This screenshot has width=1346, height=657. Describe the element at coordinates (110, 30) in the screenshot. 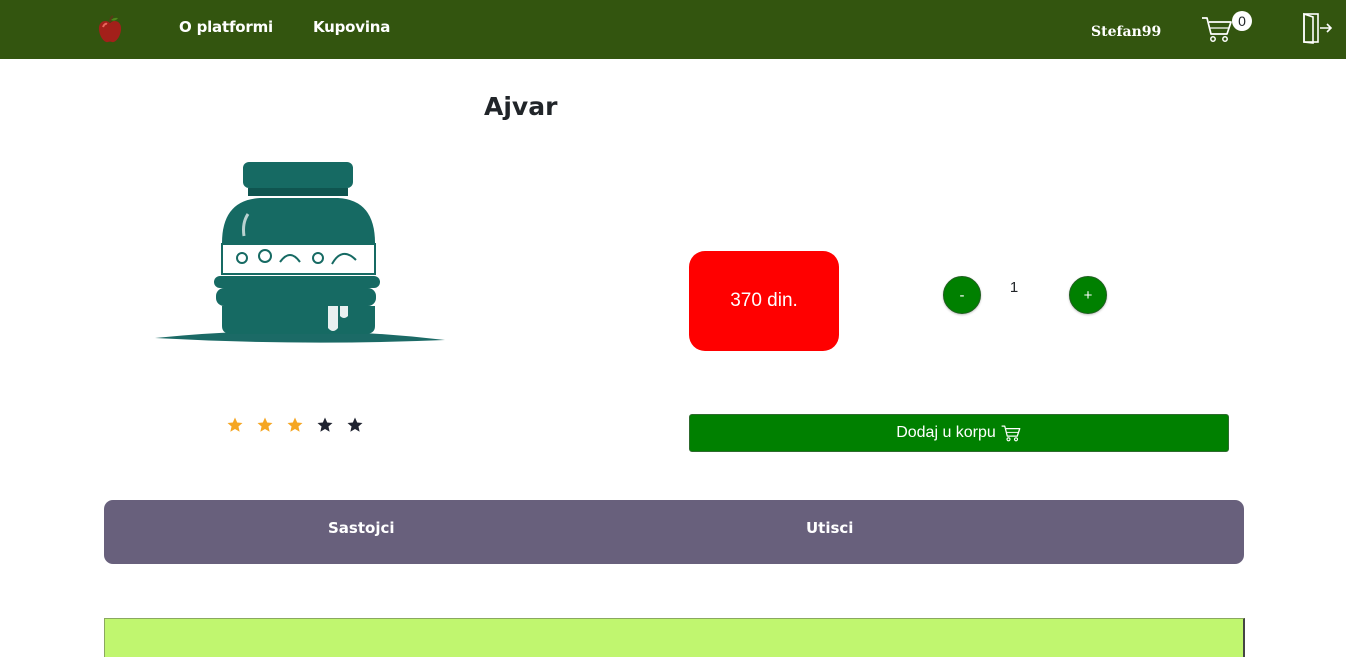

I see `apple-logo-icon` at that location.